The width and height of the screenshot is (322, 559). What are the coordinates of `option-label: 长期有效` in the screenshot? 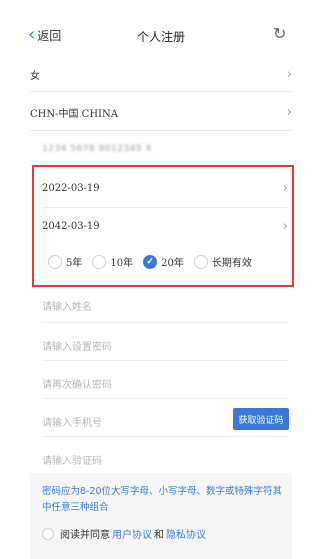 It's located at (231, 263).